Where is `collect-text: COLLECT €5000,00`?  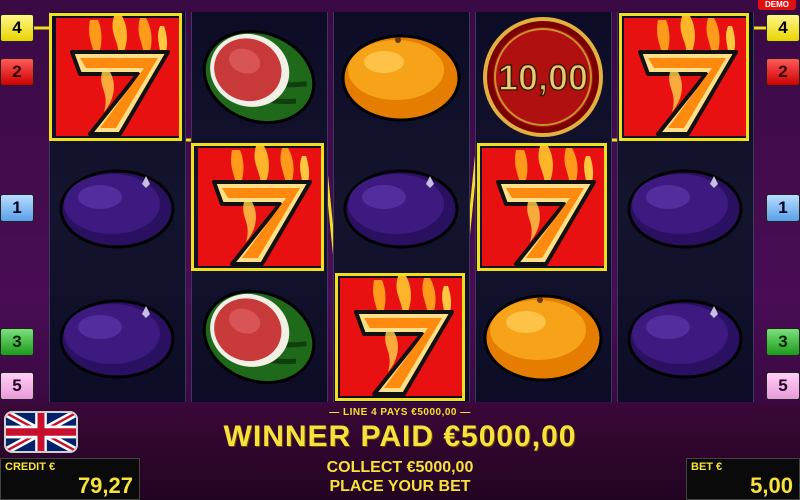
collect-text: COLLECT €5000,00 is located at coordinates (400, 467).